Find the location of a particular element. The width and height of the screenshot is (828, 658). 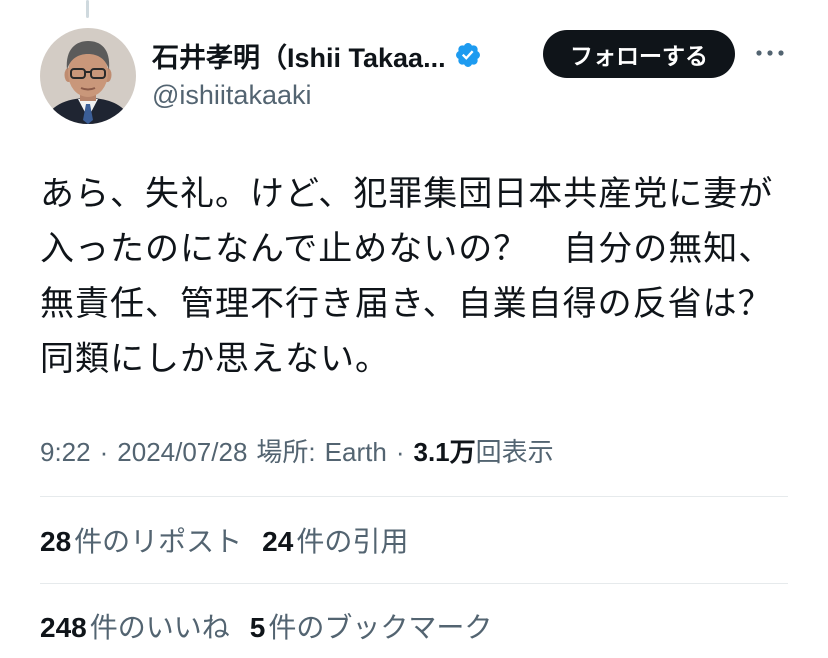

likes-count: 248 is located at coordinates (63, 627).